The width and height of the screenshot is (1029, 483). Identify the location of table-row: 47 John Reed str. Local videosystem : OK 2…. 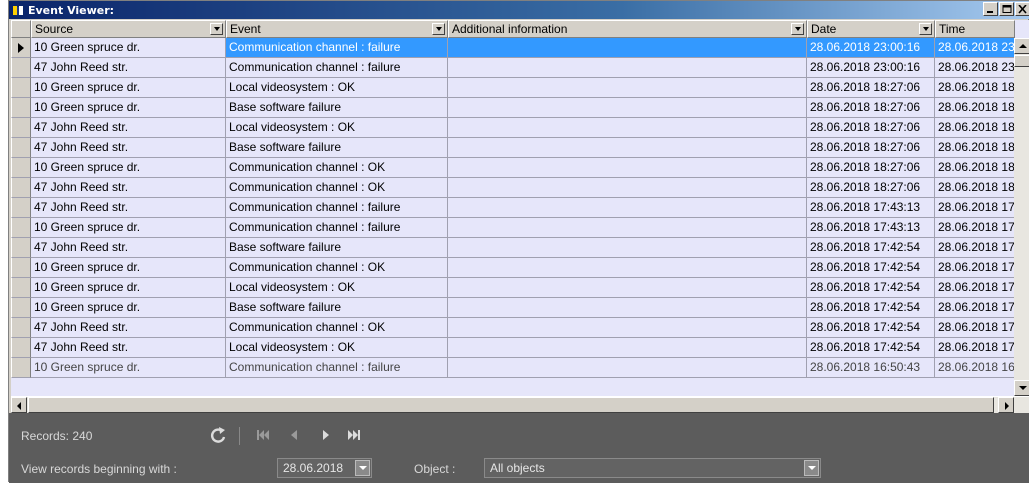
(513, 348).